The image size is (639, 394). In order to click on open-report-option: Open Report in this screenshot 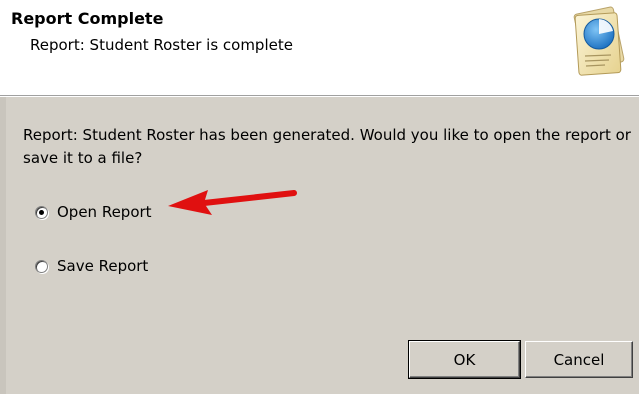, I will do `click(93, 212)`.